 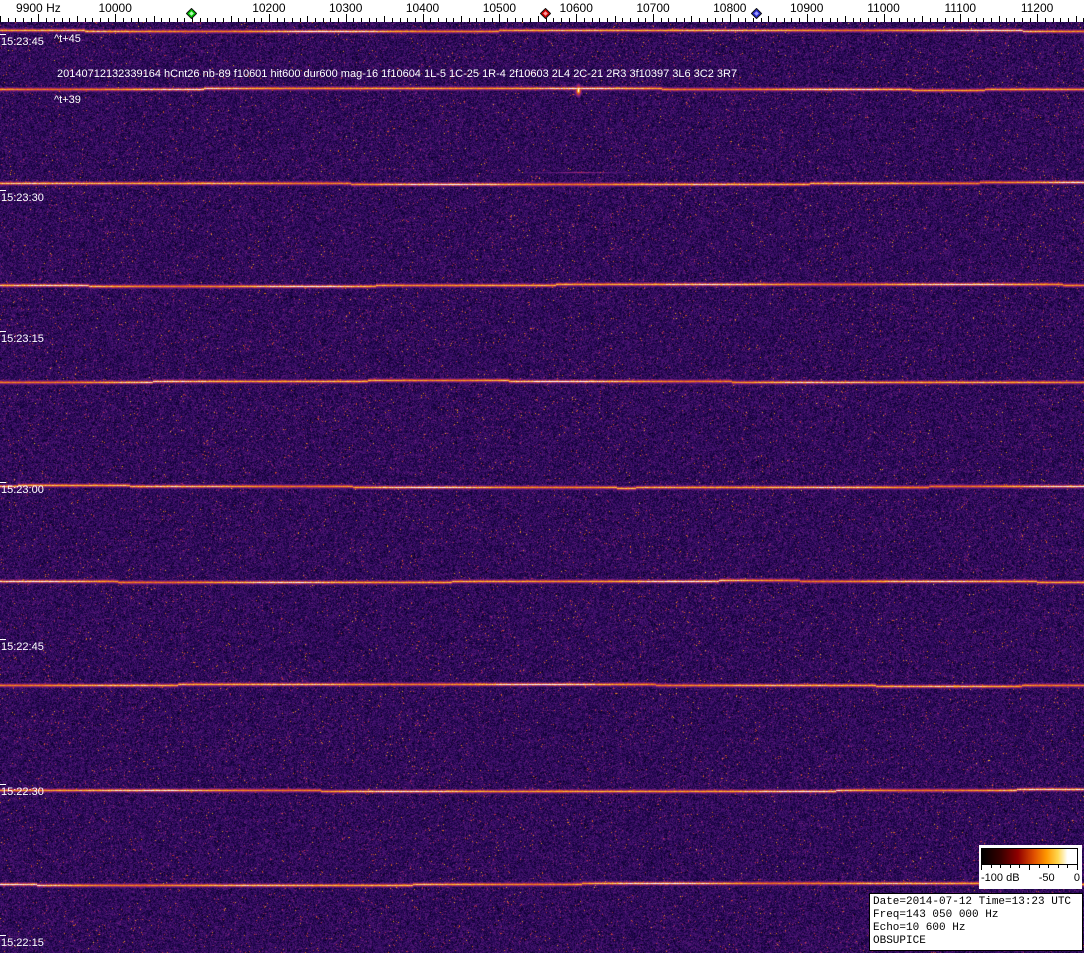 What do you see at coordinates (1046, 878) in the screenshot?
I see `db-label-mid: -50` at bounding box center [1046, 878].